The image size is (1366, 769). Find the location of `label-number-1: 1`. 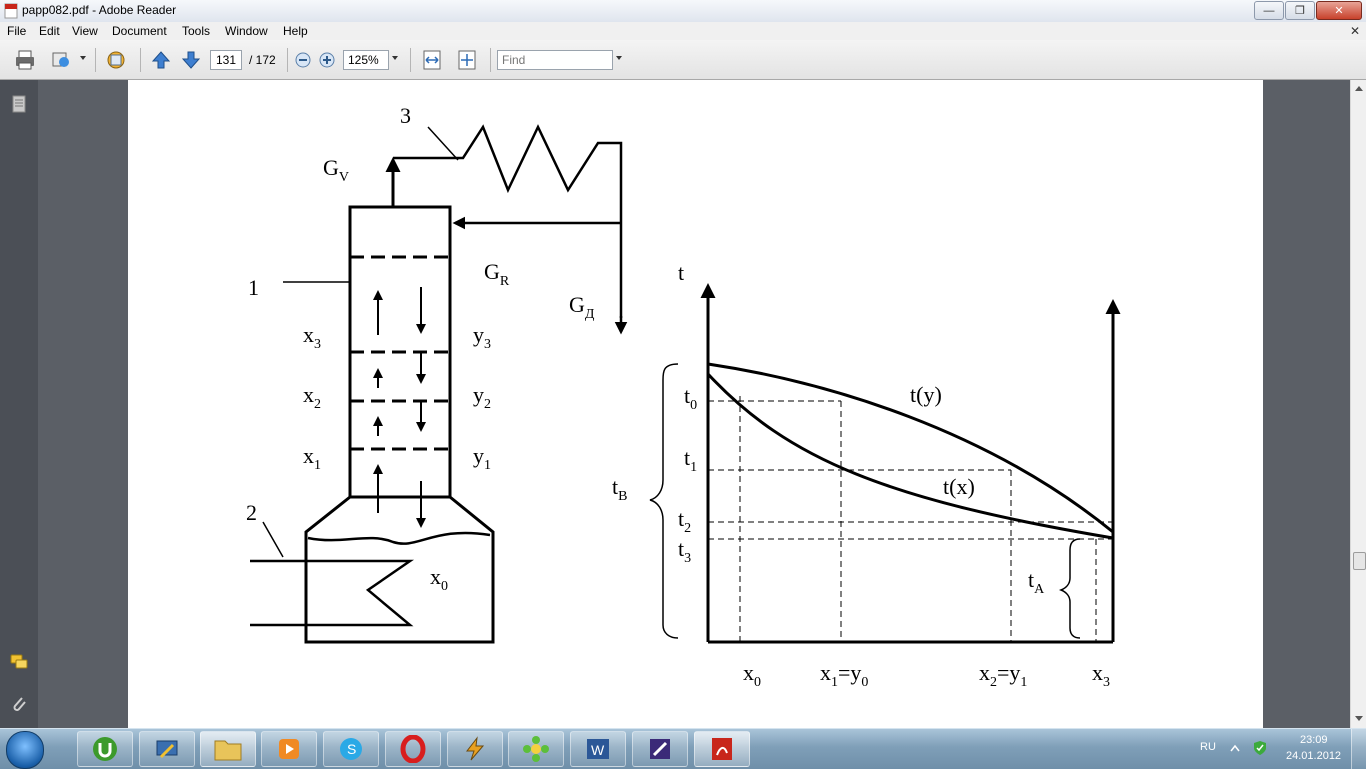

label-number-1: 1 is located at coordinates (253, 287).